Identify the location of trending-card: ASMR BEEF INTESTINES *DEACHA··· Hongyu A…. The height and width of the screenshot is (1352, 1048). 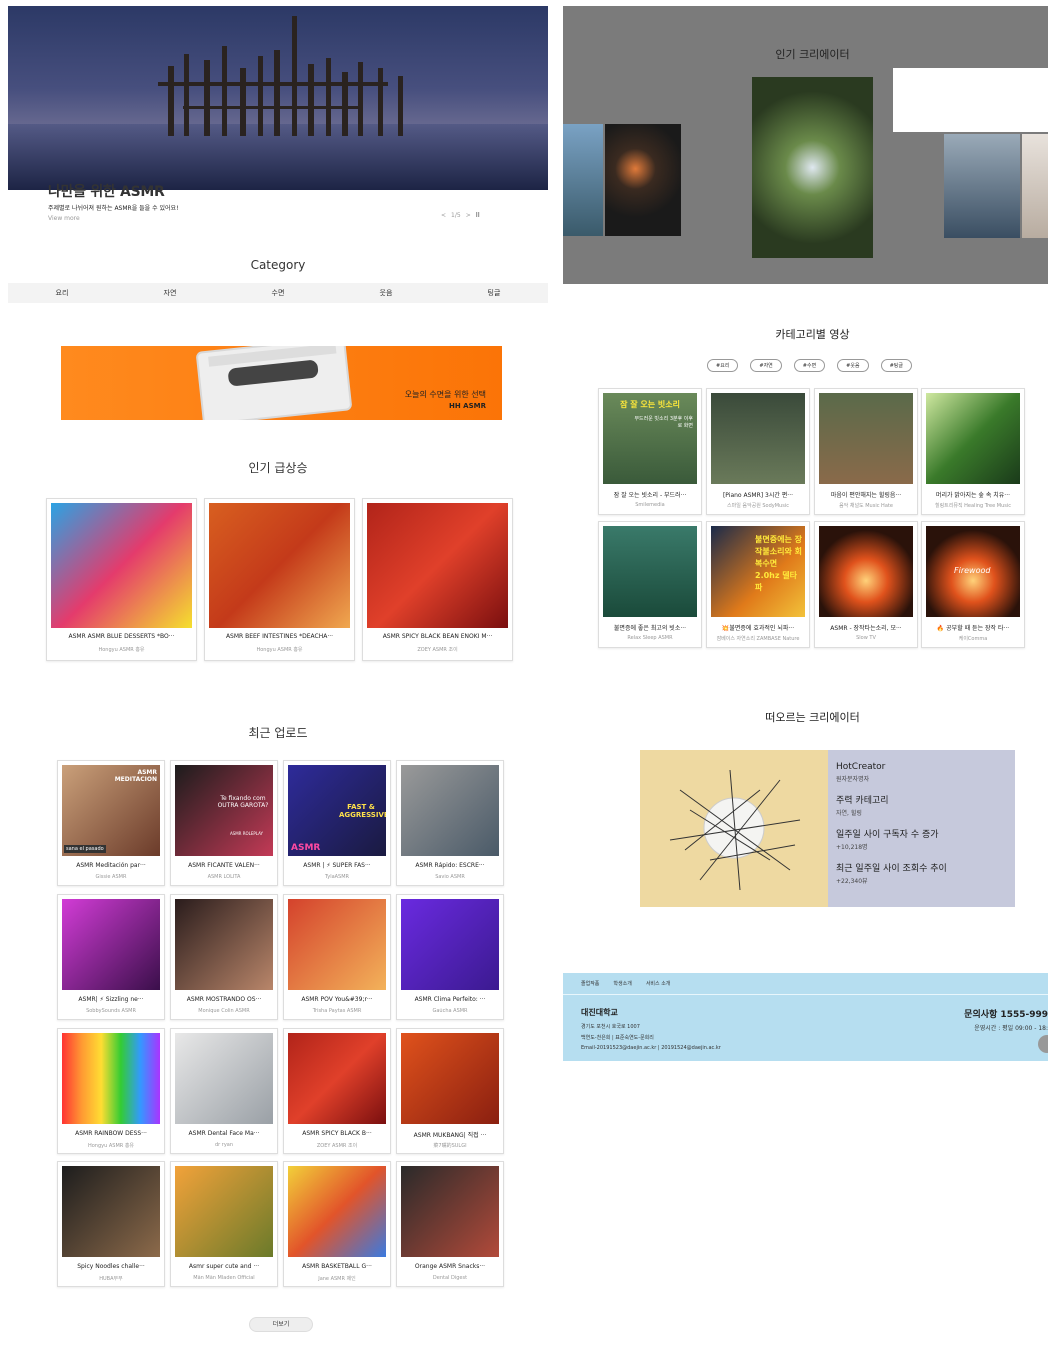
(279, 579).